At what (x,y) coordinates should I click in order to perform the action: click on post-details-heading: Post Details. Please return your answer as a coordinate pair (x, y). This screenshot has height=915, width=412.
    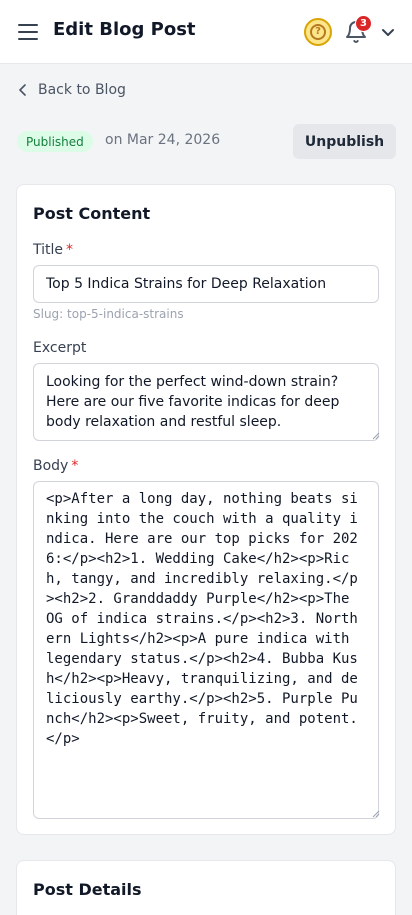
    Looking at the image, I should click on (87, 889).